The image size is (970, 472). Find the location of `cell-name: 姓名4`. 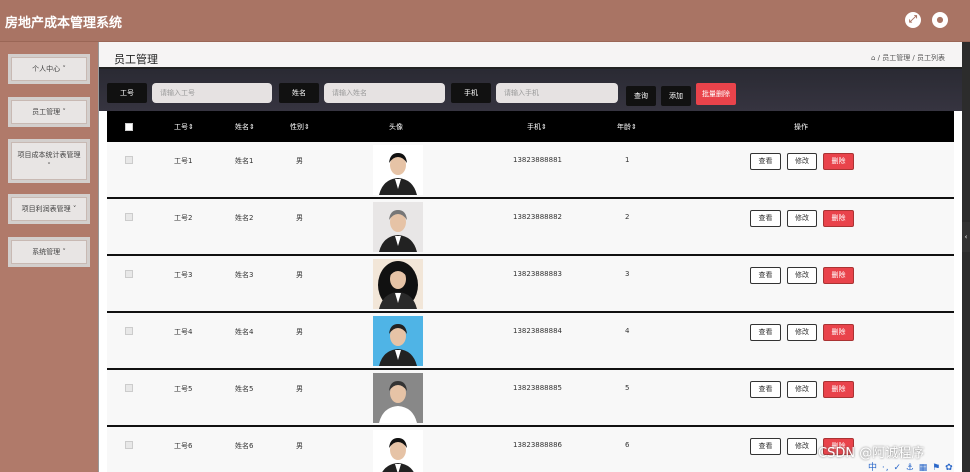

cell-name: 姓名4 is located at coordinates (244, 332).